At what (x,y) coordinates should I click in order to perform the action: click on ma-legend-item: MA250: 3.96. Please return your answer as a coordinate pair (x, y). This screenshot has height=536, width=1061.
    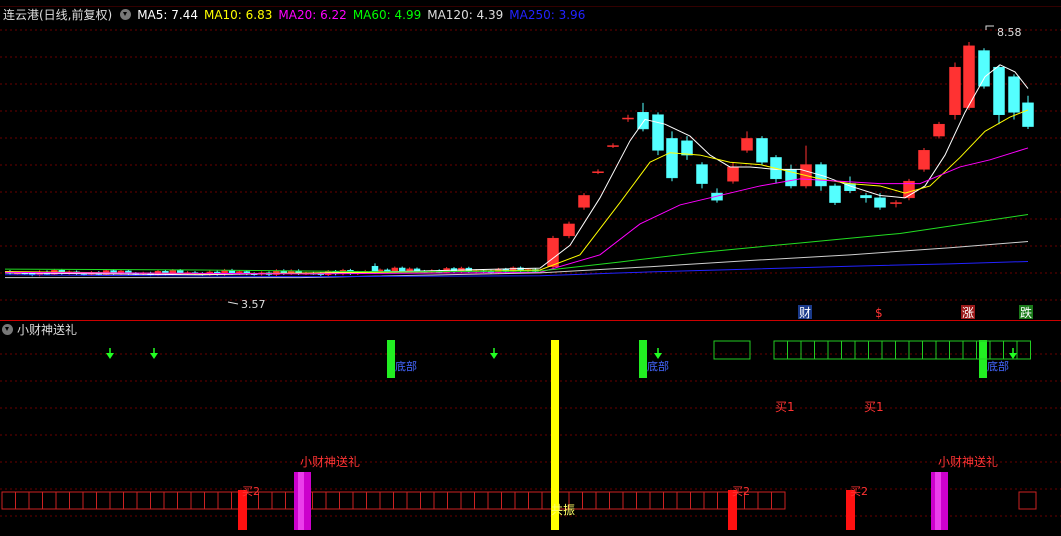
    Looking at the image, I should click on (547, 15).